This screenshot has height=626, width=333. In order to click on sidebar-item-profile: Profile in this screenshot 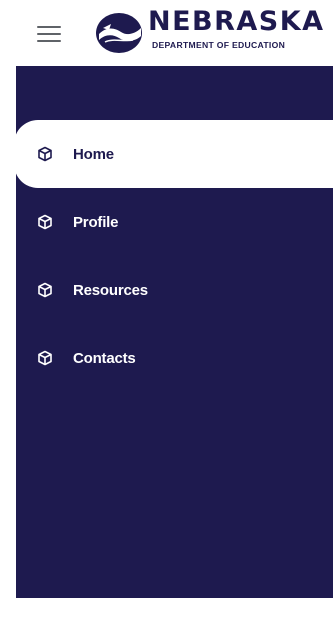, I will do `click(174, 222)`.